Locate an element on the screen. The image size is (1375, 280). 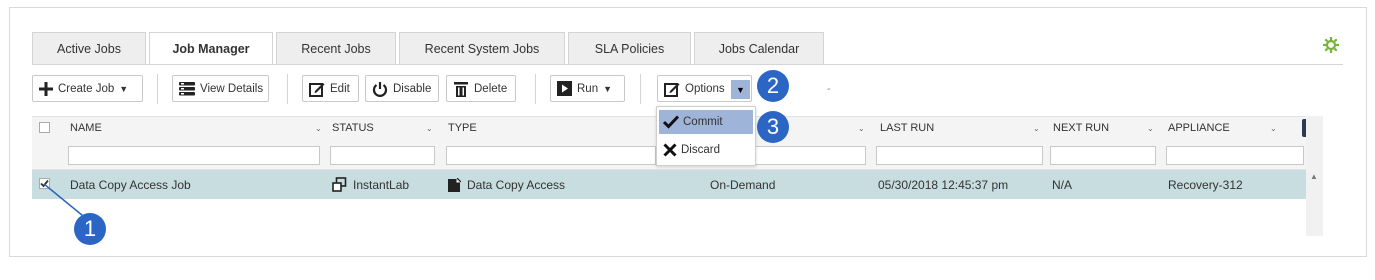
grid-scrollbar: ▲ is located at coordinates (1314, 176).